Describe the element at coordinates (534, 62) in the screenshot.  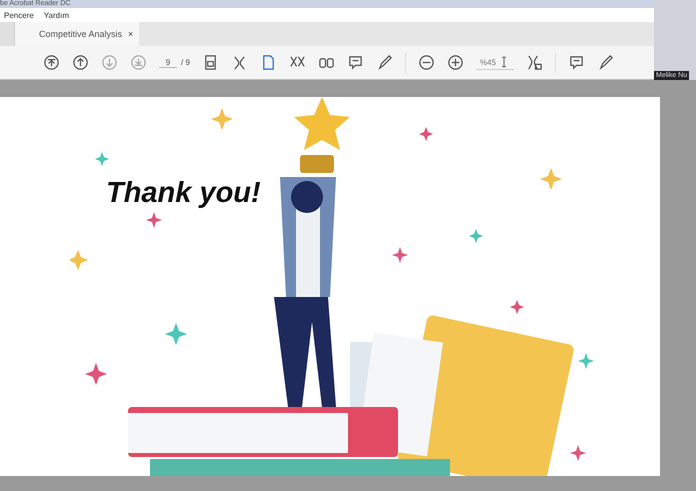
I see `crop-icon` at that location.